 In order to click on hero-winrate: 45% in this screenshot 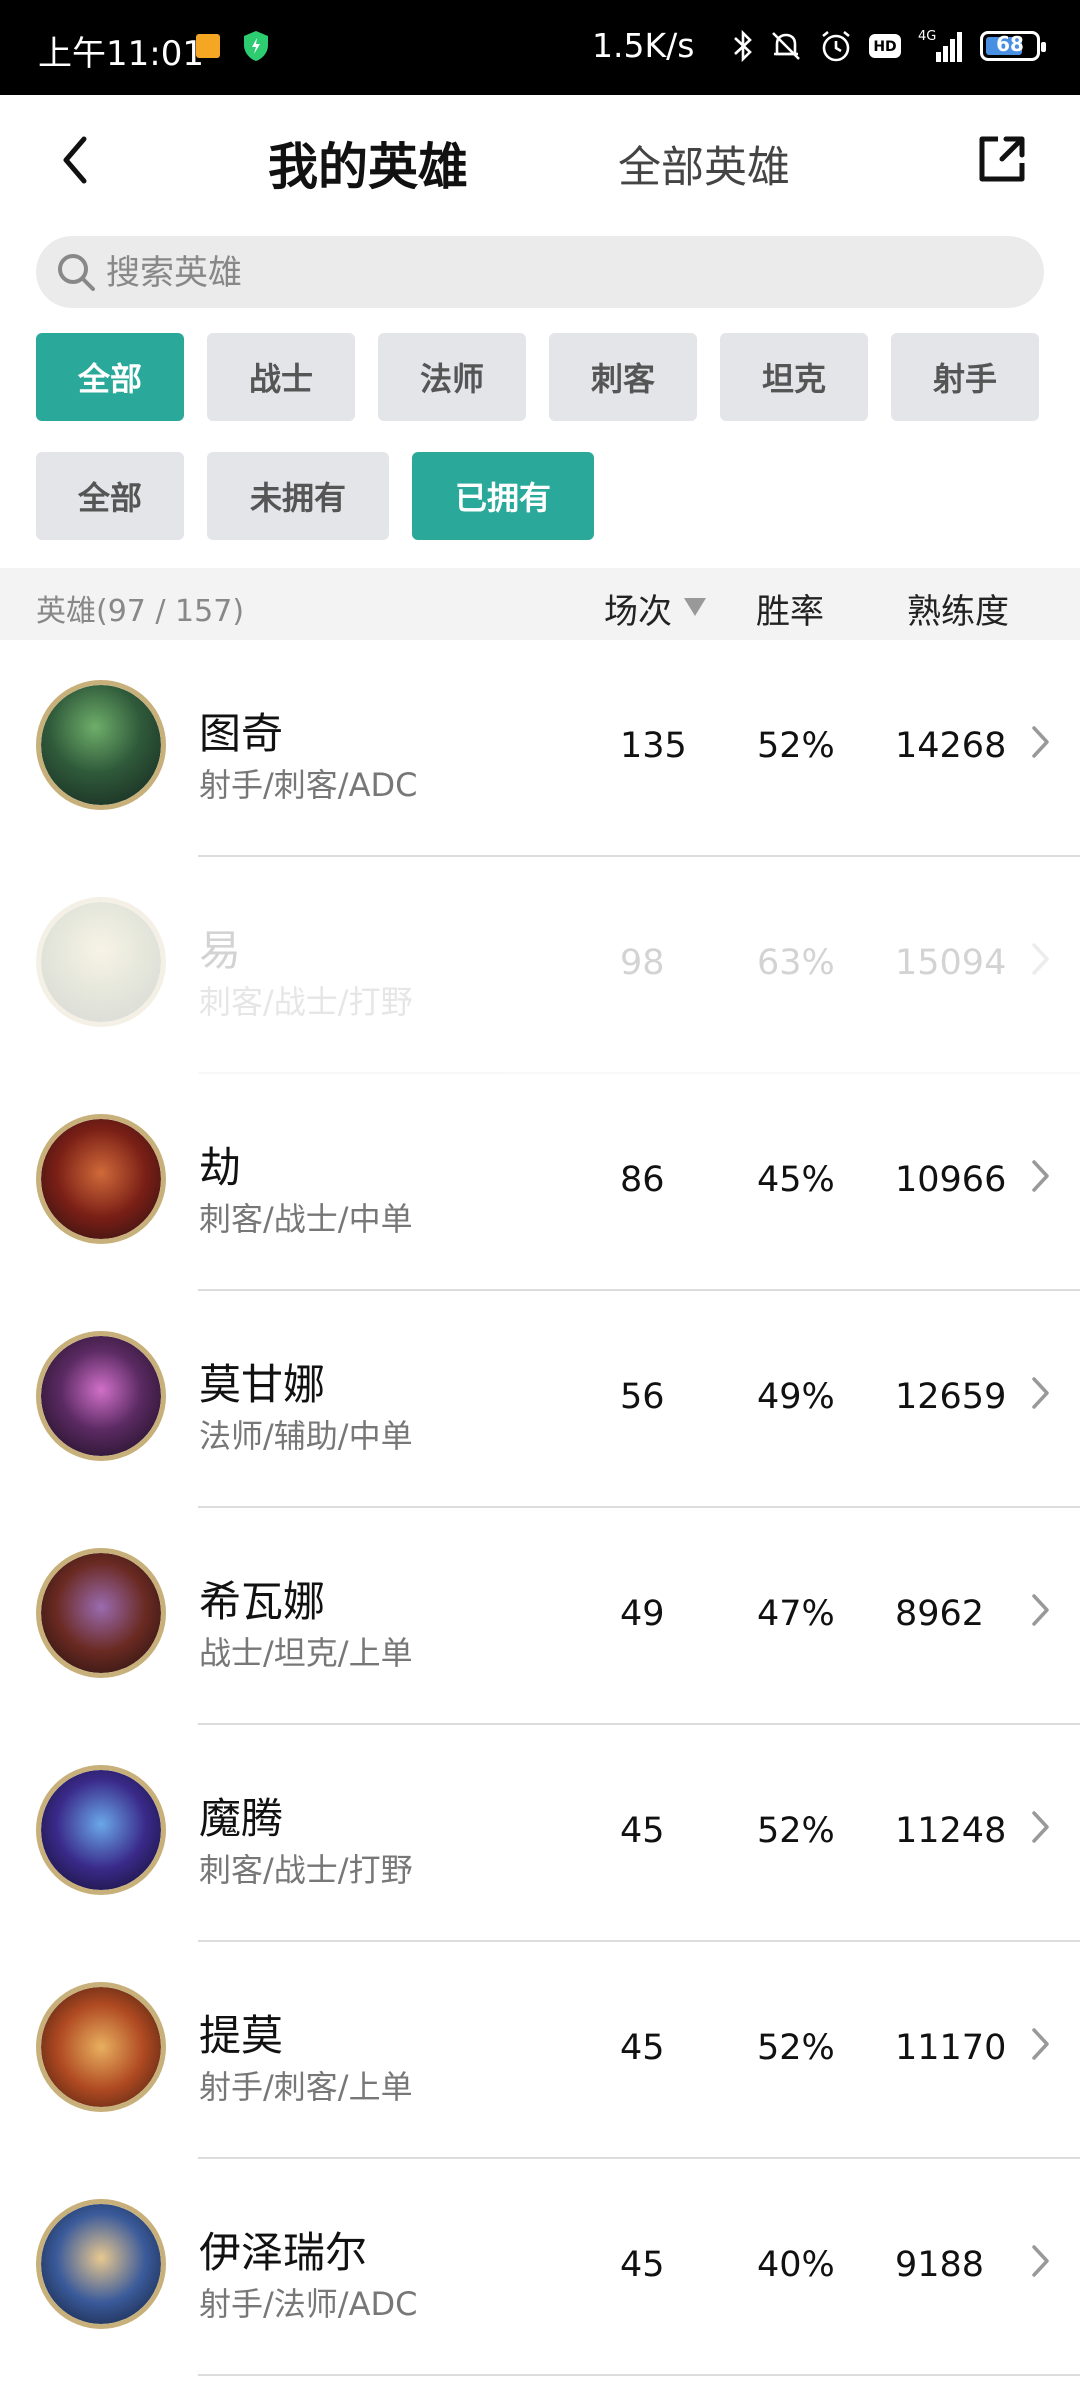, I will do `click(796, 1180)`.